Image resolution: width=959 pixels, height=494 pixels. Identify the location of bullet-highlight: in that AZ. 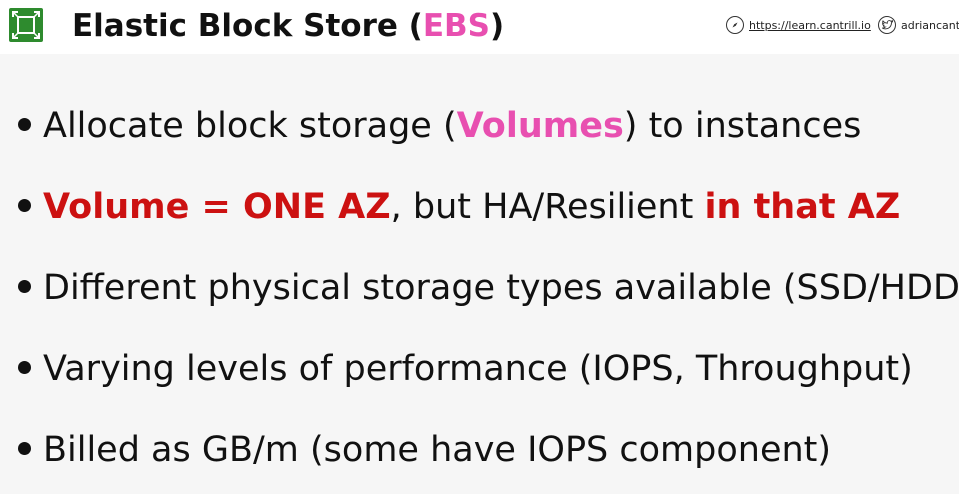
(802, 207).